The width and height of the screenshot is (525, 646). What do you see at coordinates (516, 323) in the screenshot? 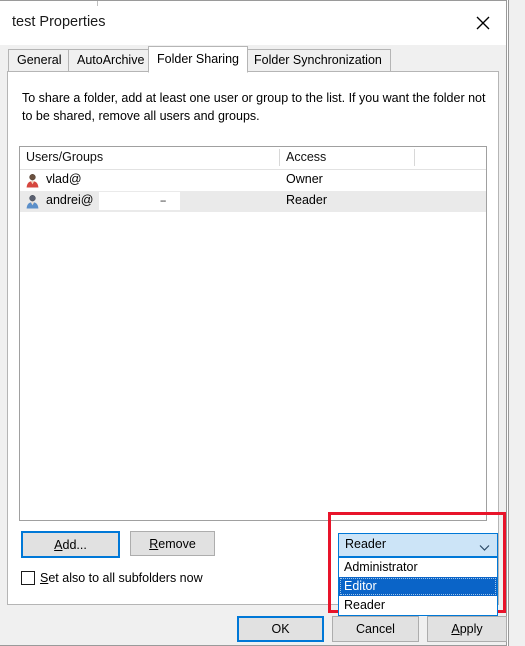
I see `background-window: ▤` at bounding box center [516, 323].